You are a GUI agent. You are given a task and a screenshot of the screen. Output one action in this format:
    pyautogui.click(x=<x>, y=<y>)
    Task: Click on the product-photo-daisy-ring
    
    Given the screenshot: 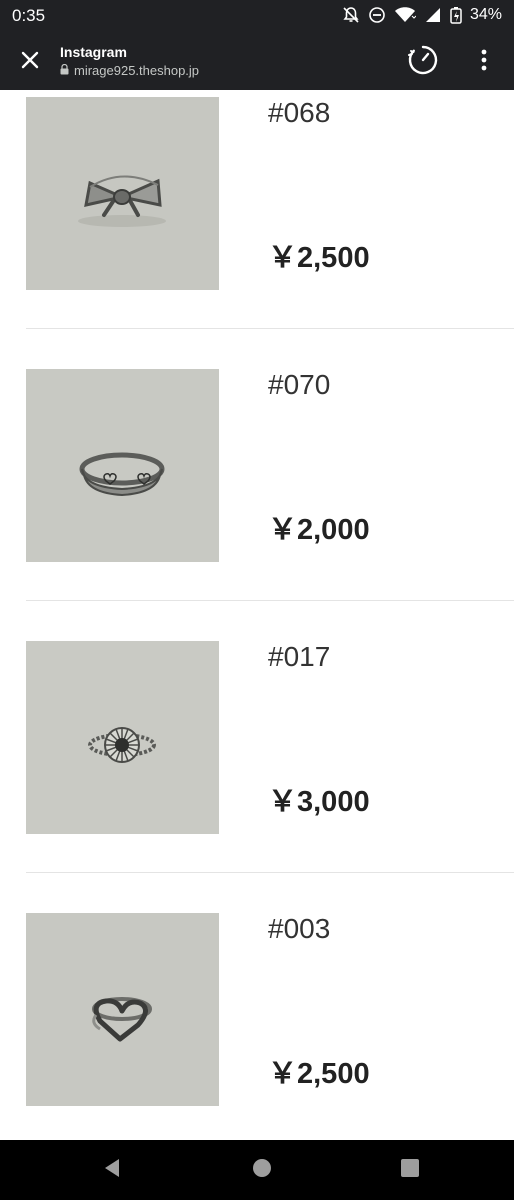 What is the action you would take?
    pyautogui.click(x=122, y=737)
    